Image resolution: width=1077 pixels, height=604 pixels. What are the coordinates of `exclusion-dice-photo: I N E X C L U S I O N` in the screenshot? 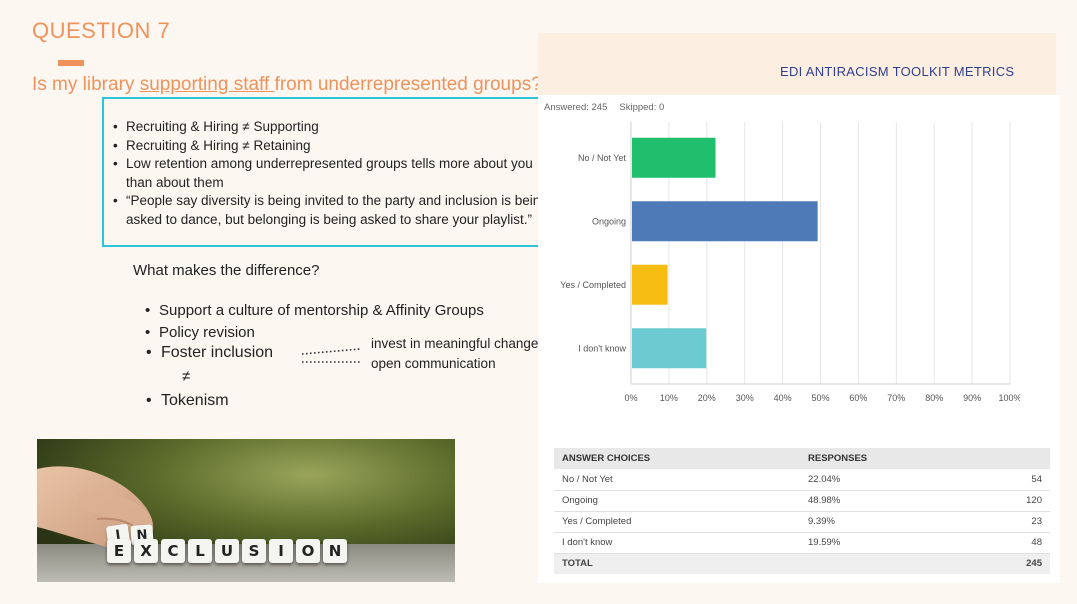 It's located at (246, 510).